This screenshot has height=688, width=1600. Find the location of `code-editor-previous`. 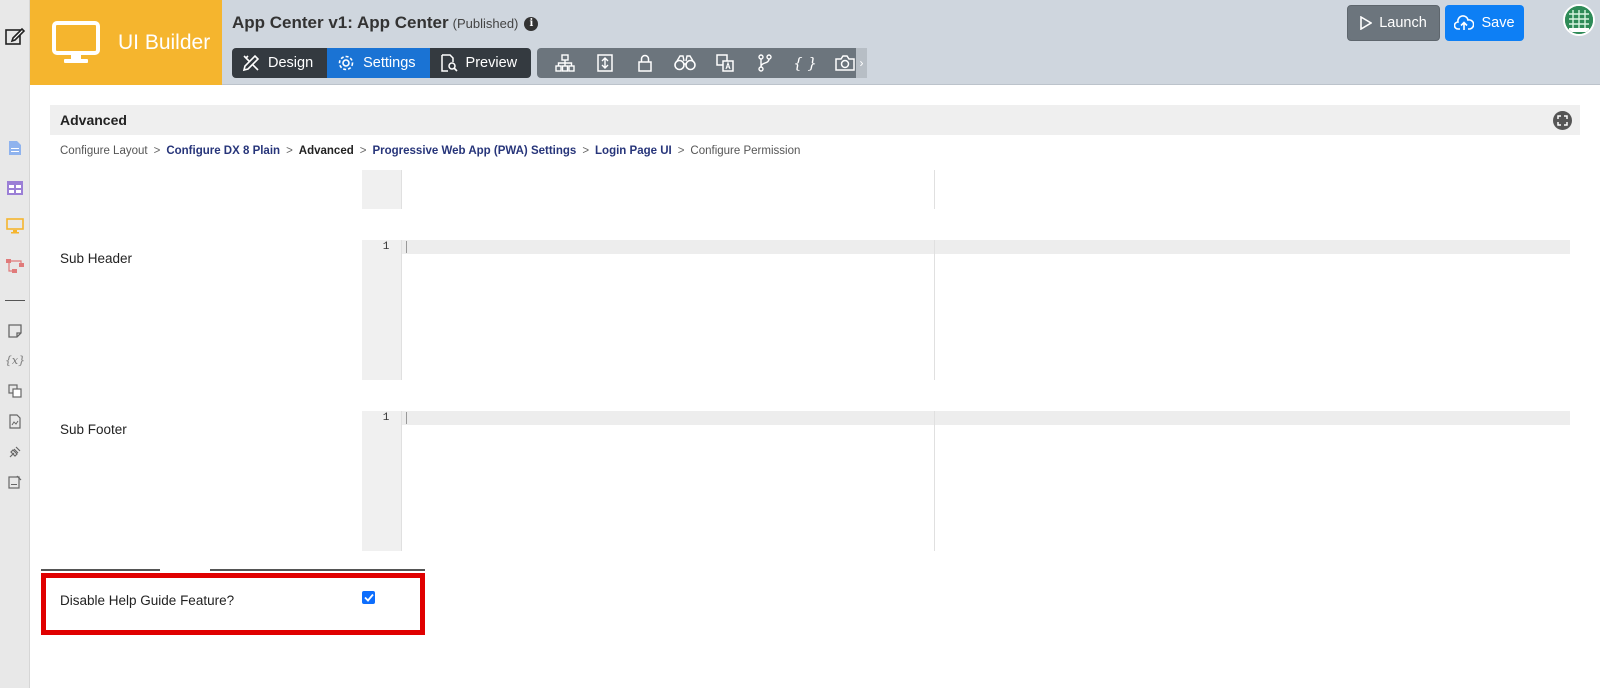

code-editor-previous is located at coordinates (966, 189).